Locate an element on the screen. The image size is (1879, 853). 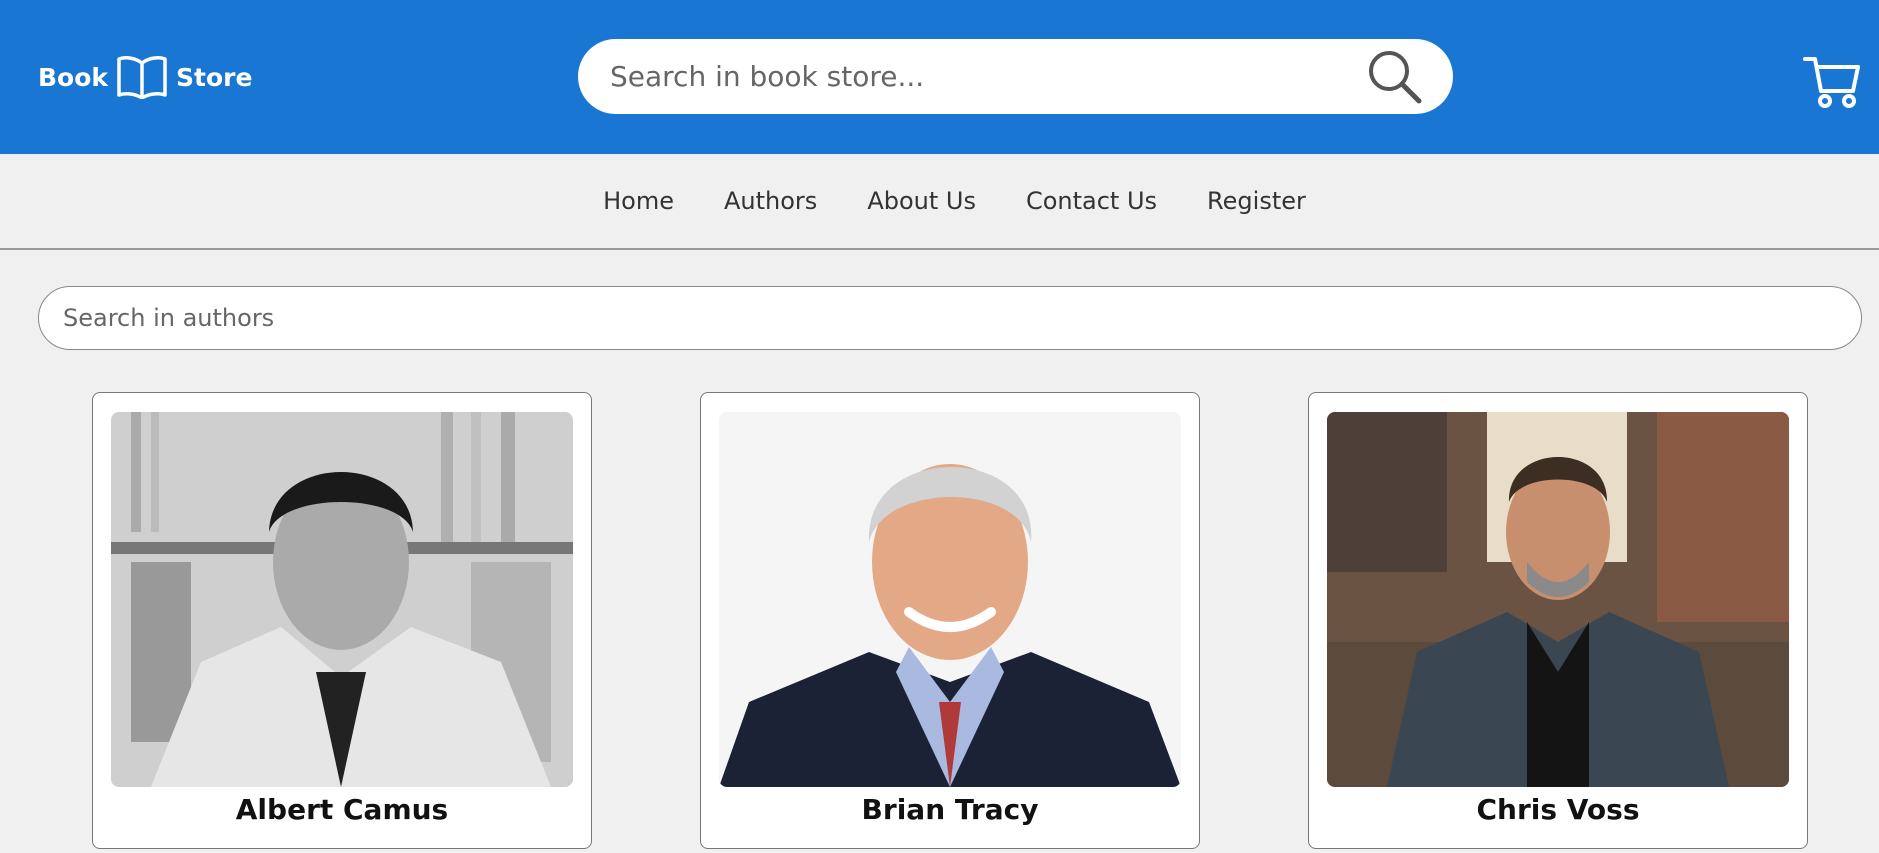
search-button is located at coordinates (1395, 77).